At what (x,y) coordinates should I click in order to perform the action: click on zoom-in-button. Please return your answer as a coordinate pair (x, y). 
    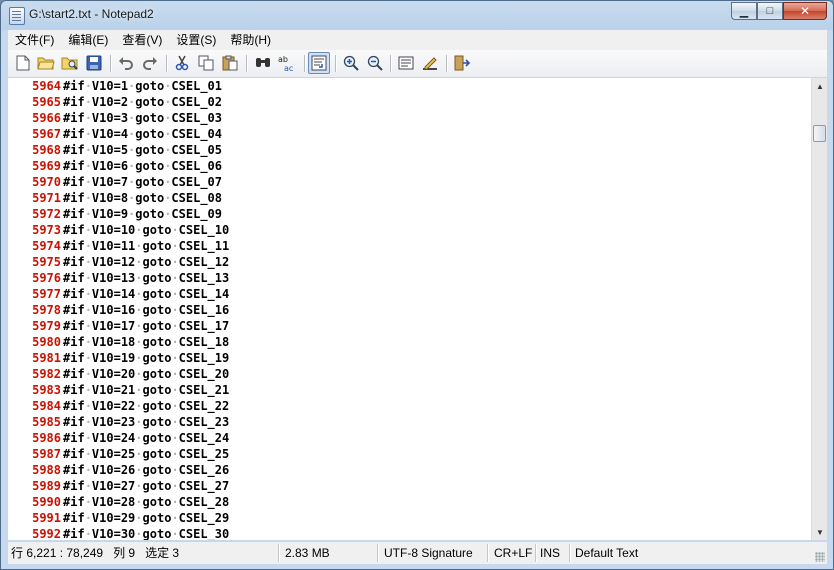
    Looking at the image, I should click on (351, 63).